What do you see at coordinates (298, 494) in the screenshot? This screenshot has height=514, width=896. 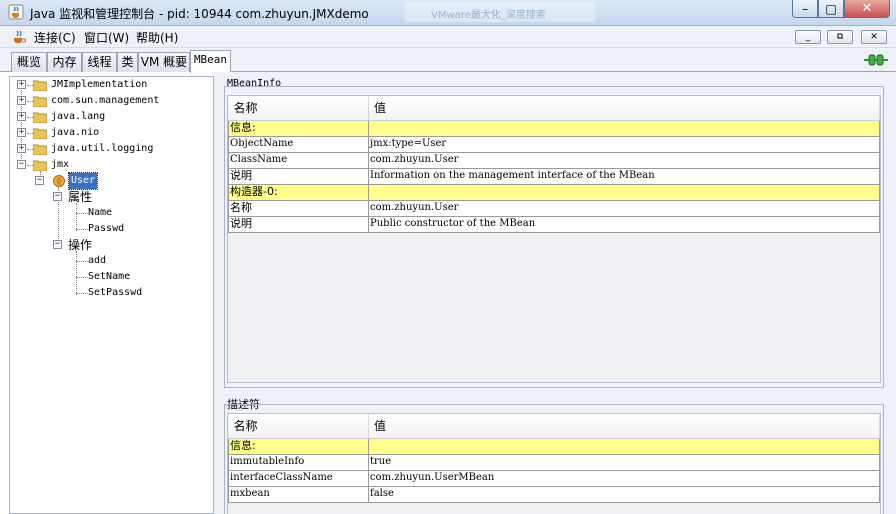 I see `cell-name: mxbean` at bounding box center [298, 494].